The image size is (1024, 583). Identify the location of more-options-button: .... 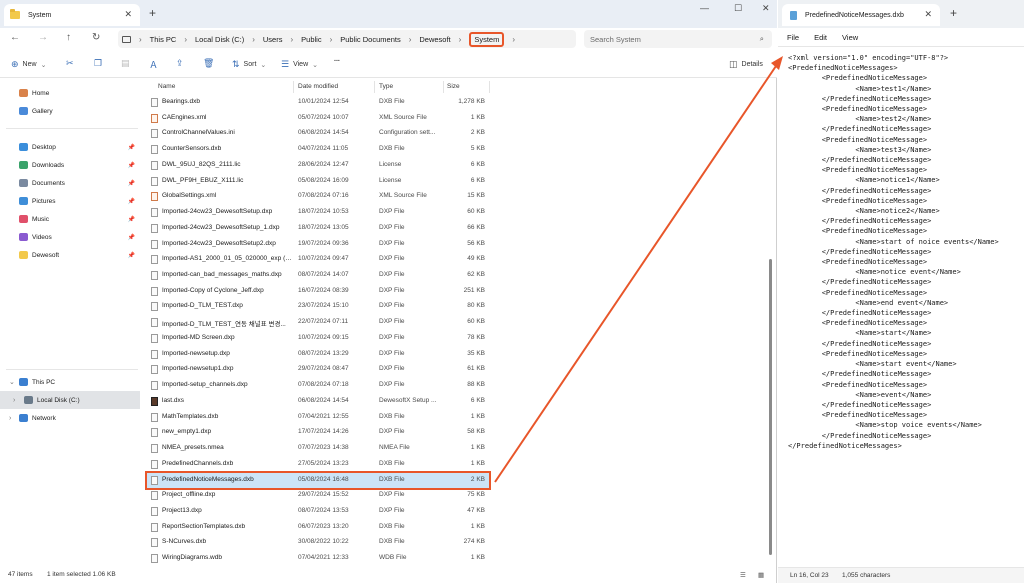
(337, 59).